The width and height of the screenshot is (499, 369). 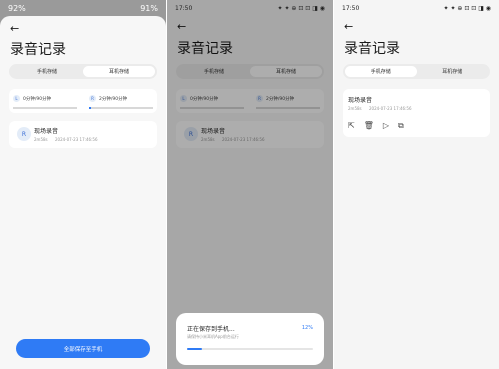 I want to click on right-badge: R, so click(x=92, y=98).